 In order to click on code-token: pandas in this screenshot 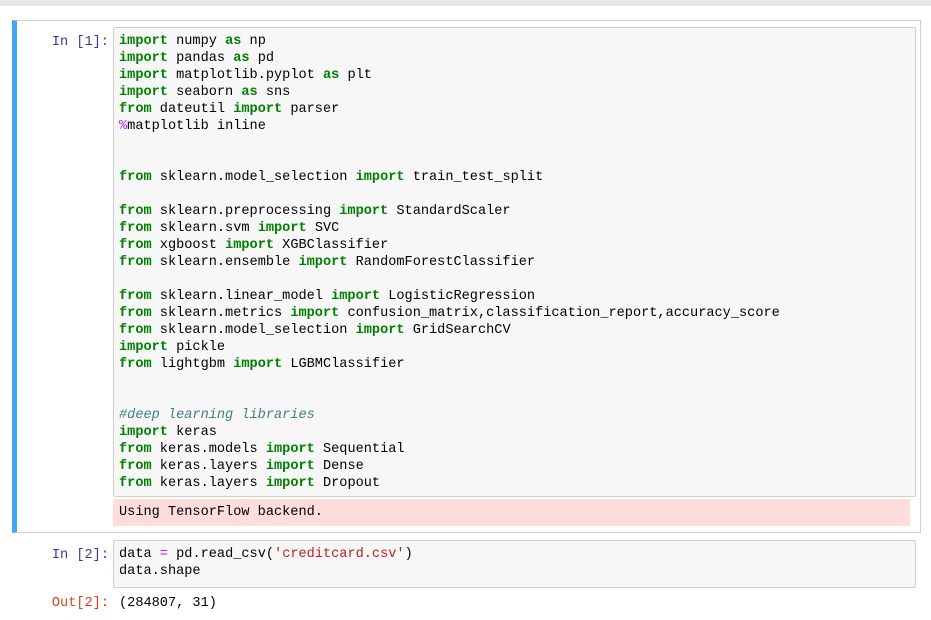, I will do `click(200, 58)`.